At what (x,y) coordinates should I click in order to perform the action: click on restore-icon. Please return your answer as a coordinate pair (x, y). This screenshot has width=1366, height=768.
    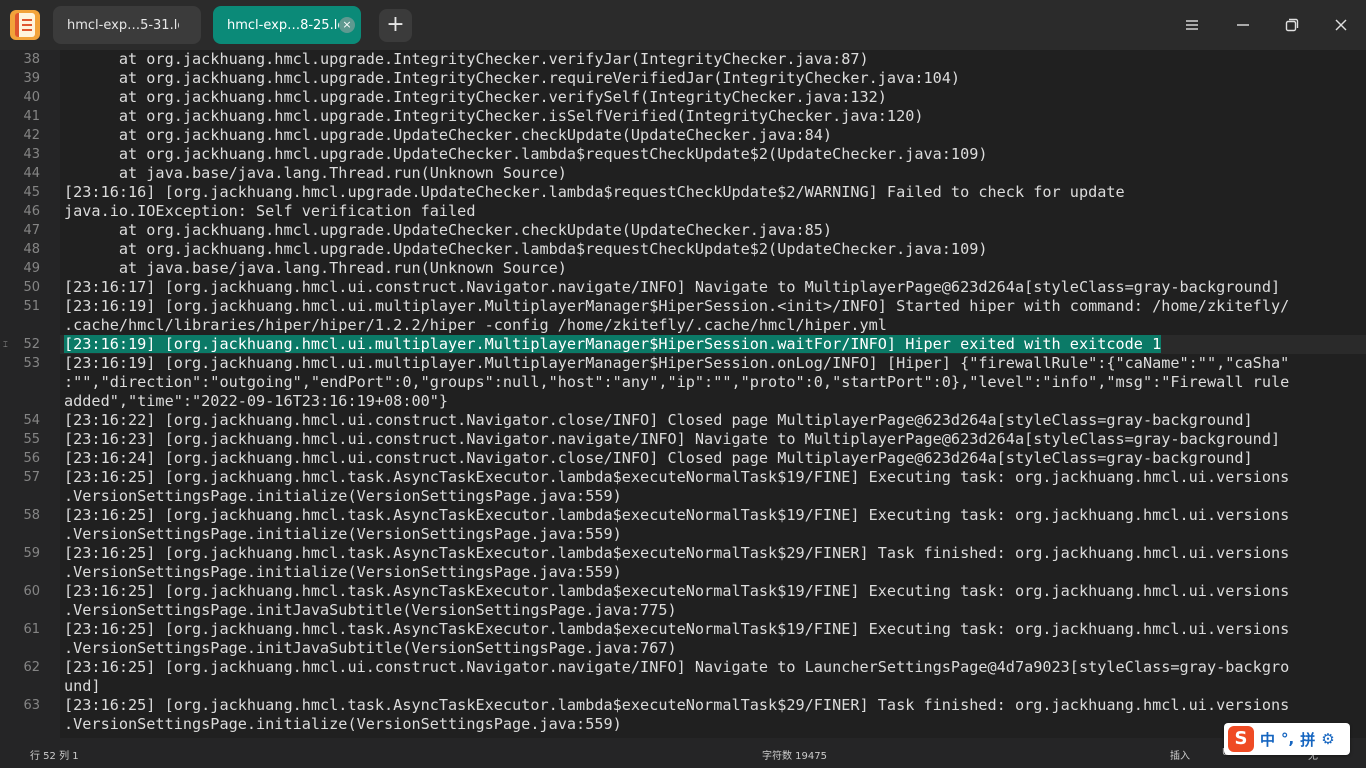
    Looking at the image, I should click on (1292, 25).